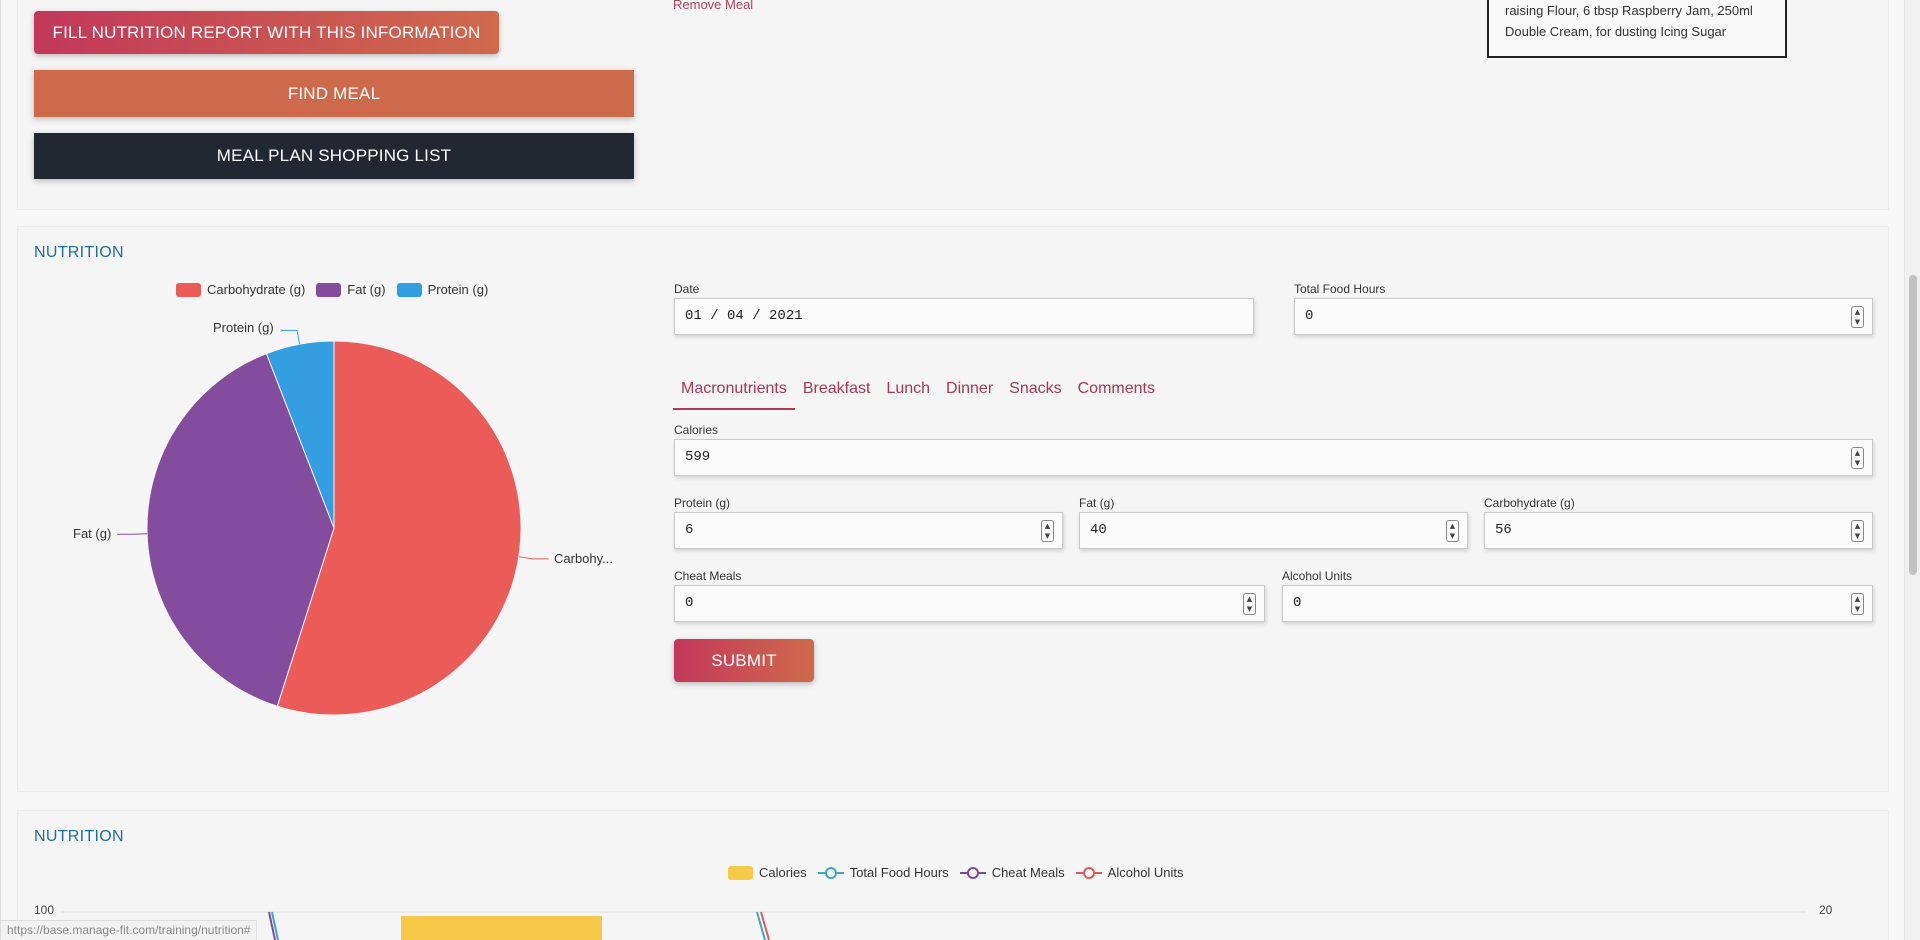 The image size is (1920, 940). I want to click on alcohol-units-label: Alcohol Units, so click(1317, 576).